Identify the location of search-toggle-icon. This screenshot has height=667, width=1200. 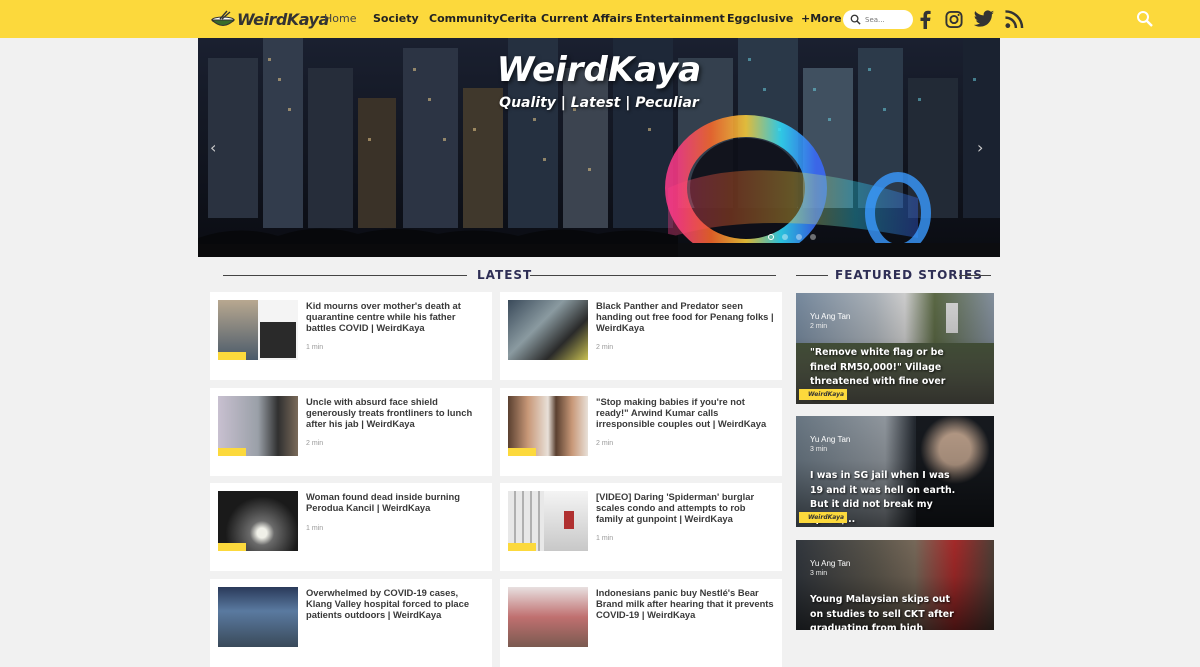
(1145, 19).